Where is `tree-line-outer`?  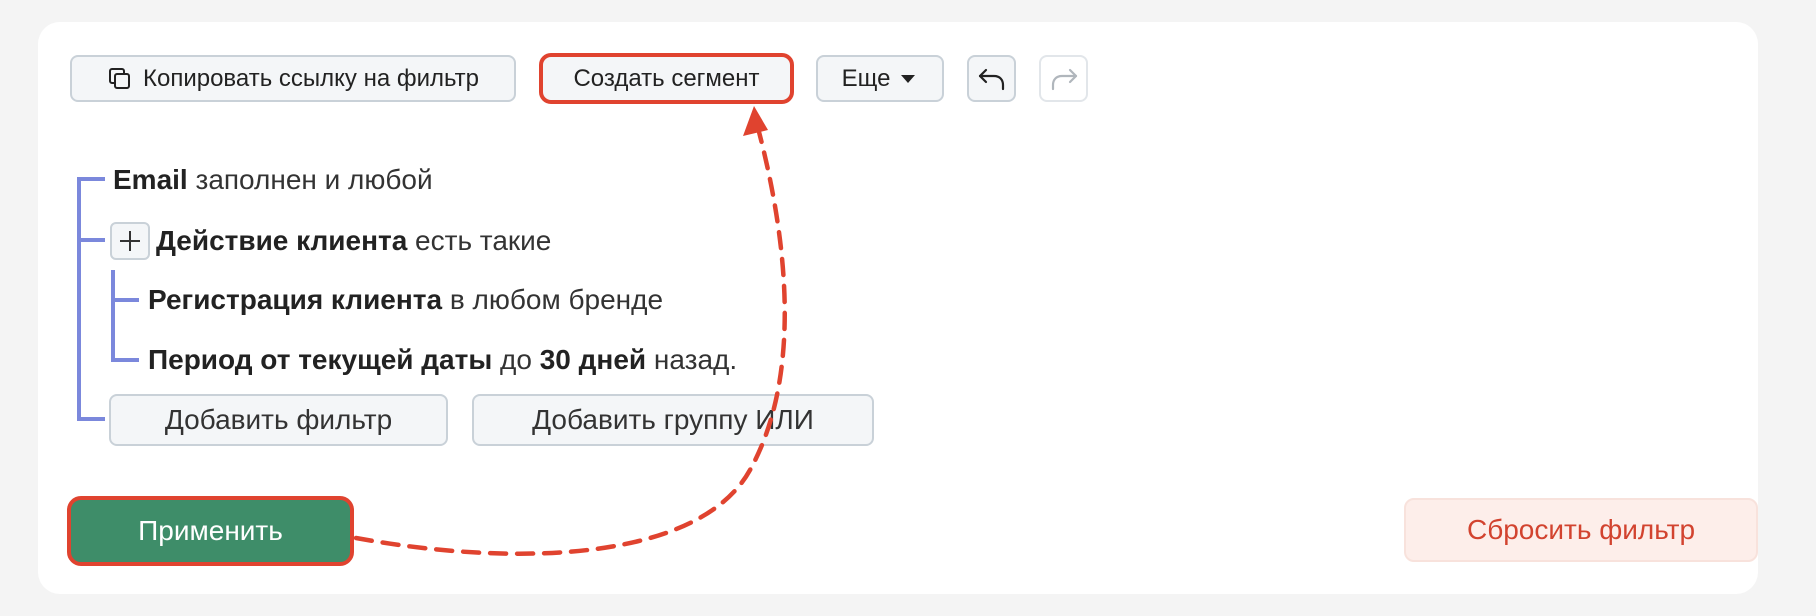 tree-line-outer is located at coordinates (79, 299).